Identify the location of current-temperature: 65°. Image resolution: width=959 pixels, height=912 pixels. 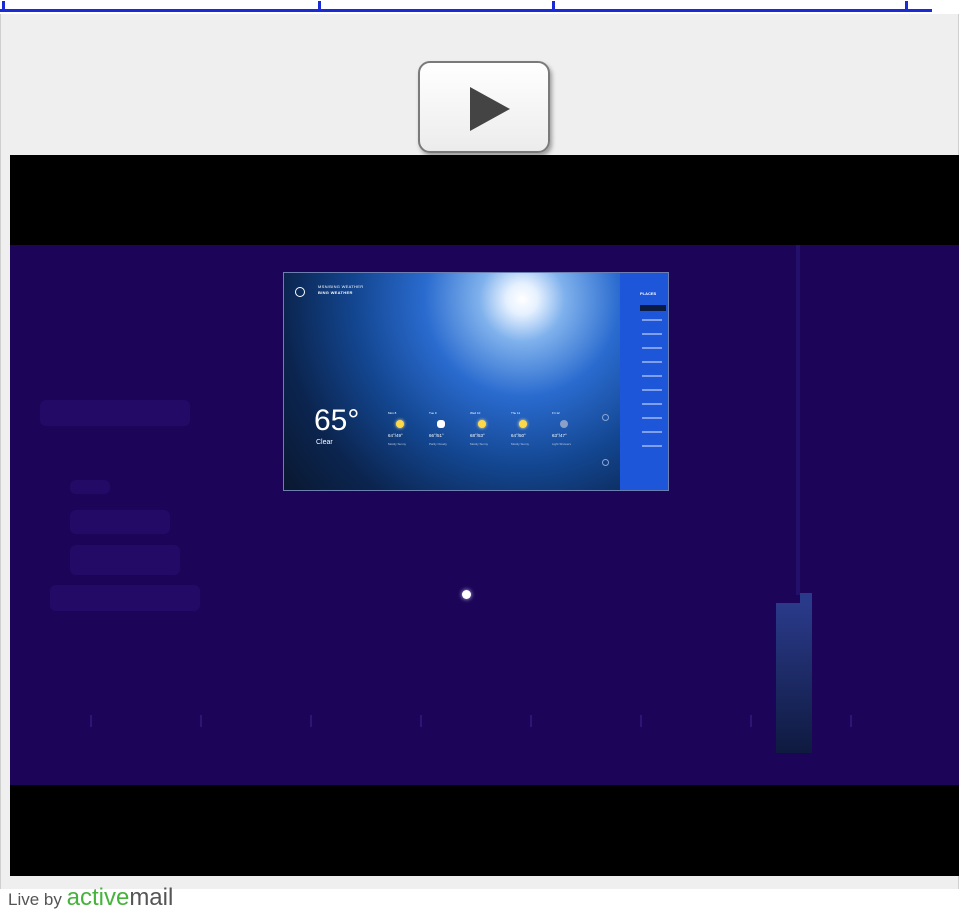
(337, 420).